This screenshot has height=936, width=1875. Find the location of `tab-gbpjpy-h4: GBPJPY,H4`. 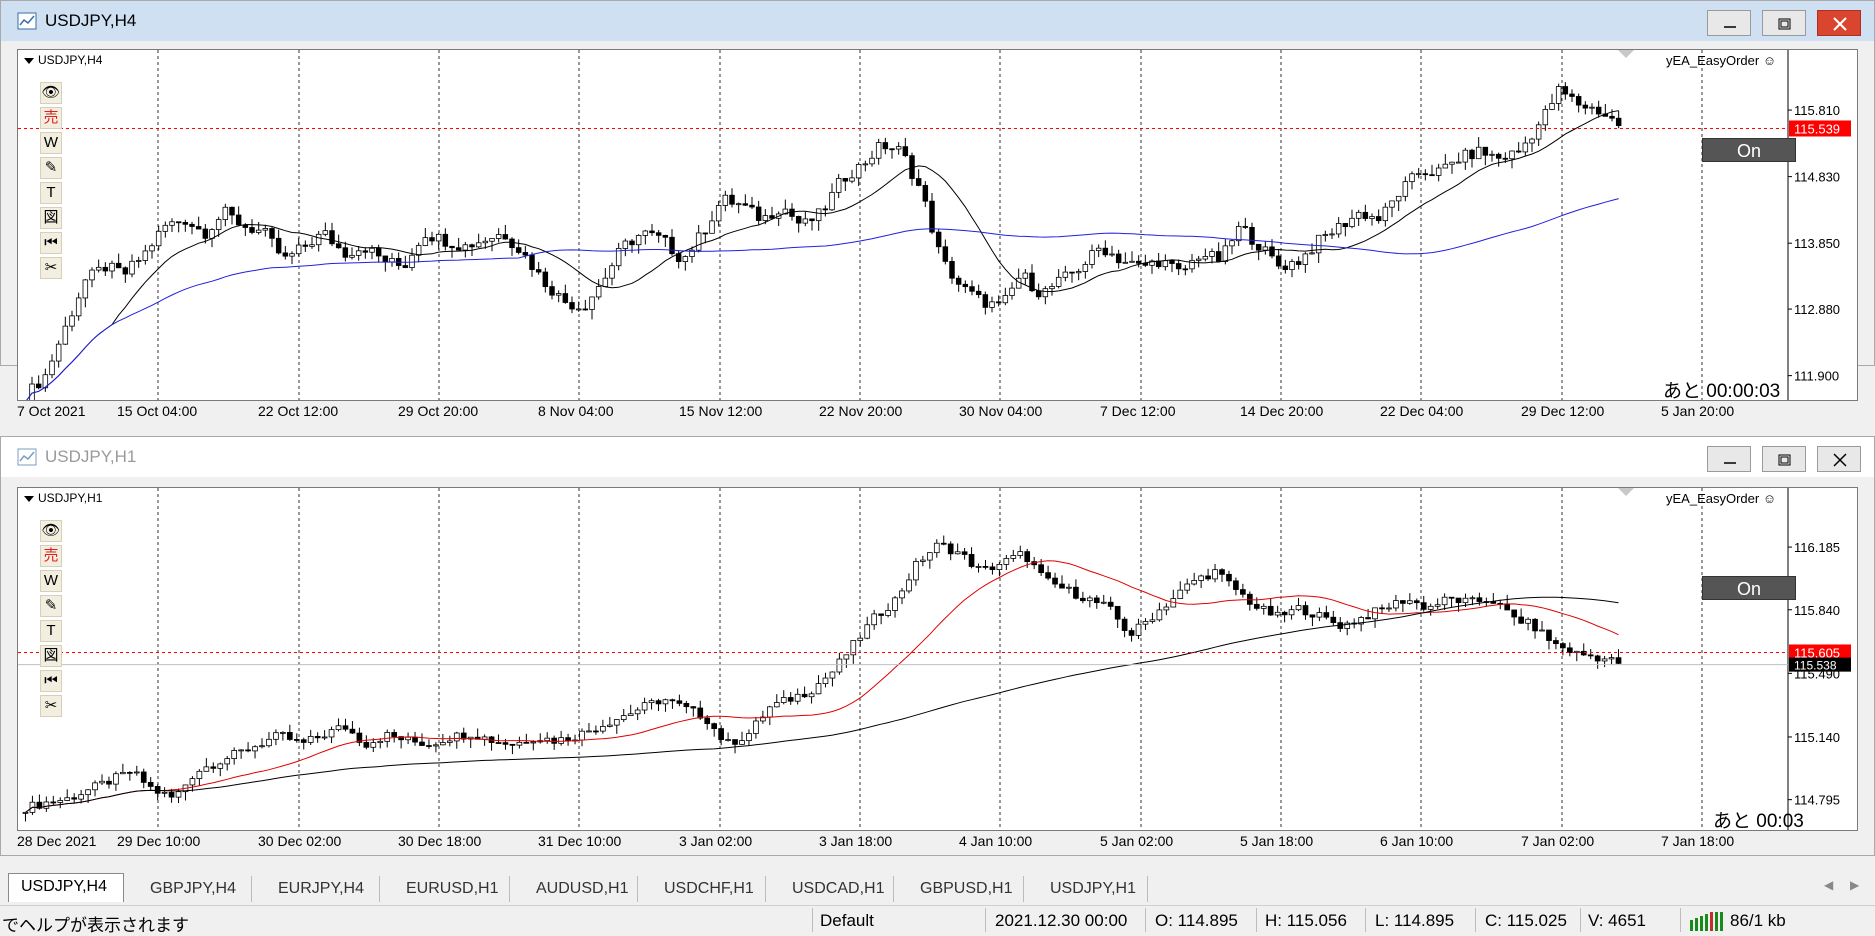

tab-gbpjpy-h4: GBPJPY,H4 is located at coordinates (195, 889).